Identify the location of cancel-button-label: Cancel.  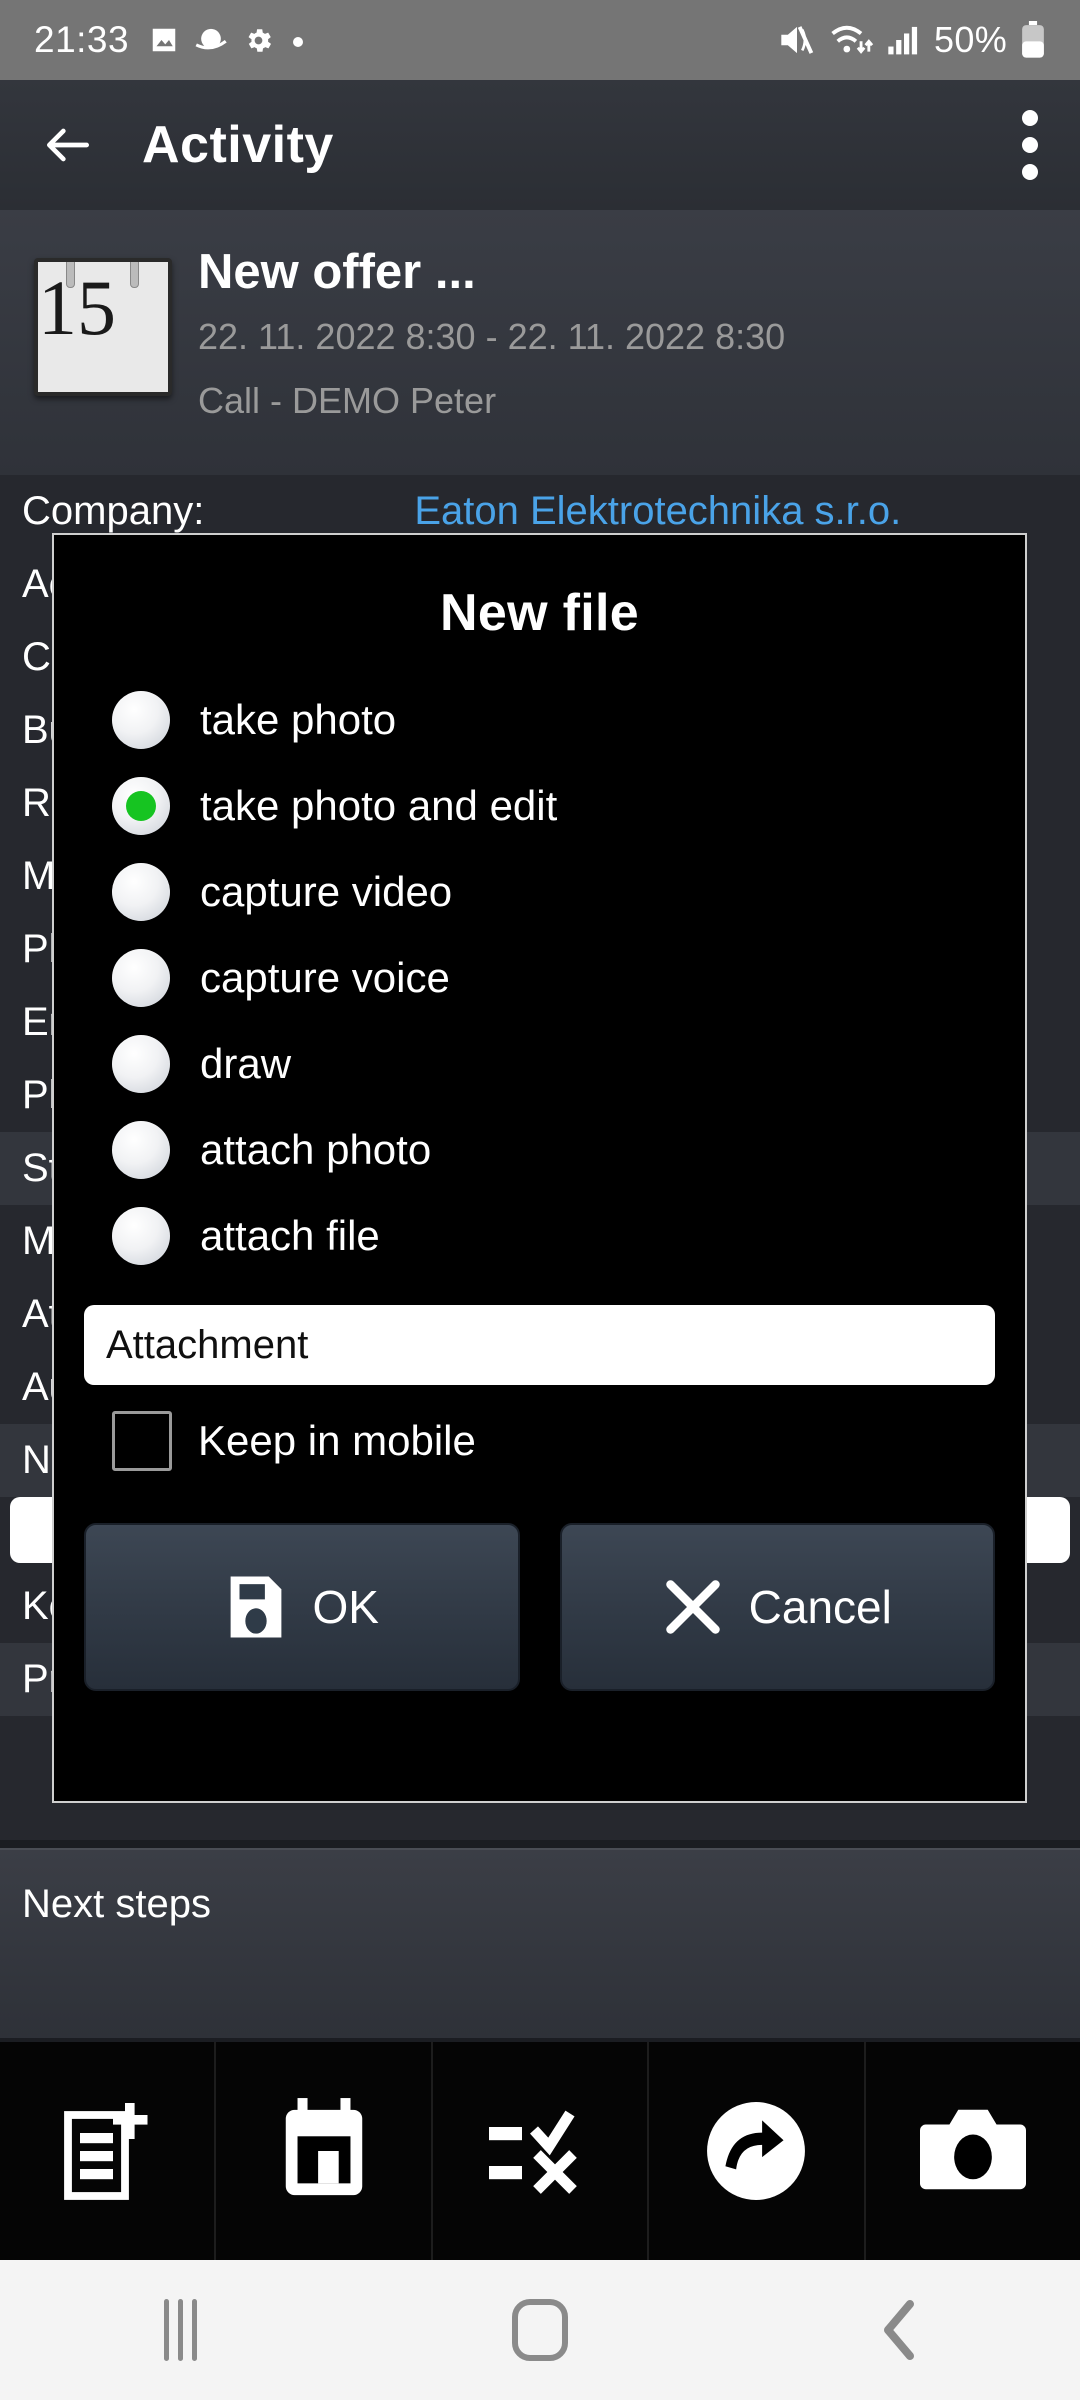
(820, 1607).